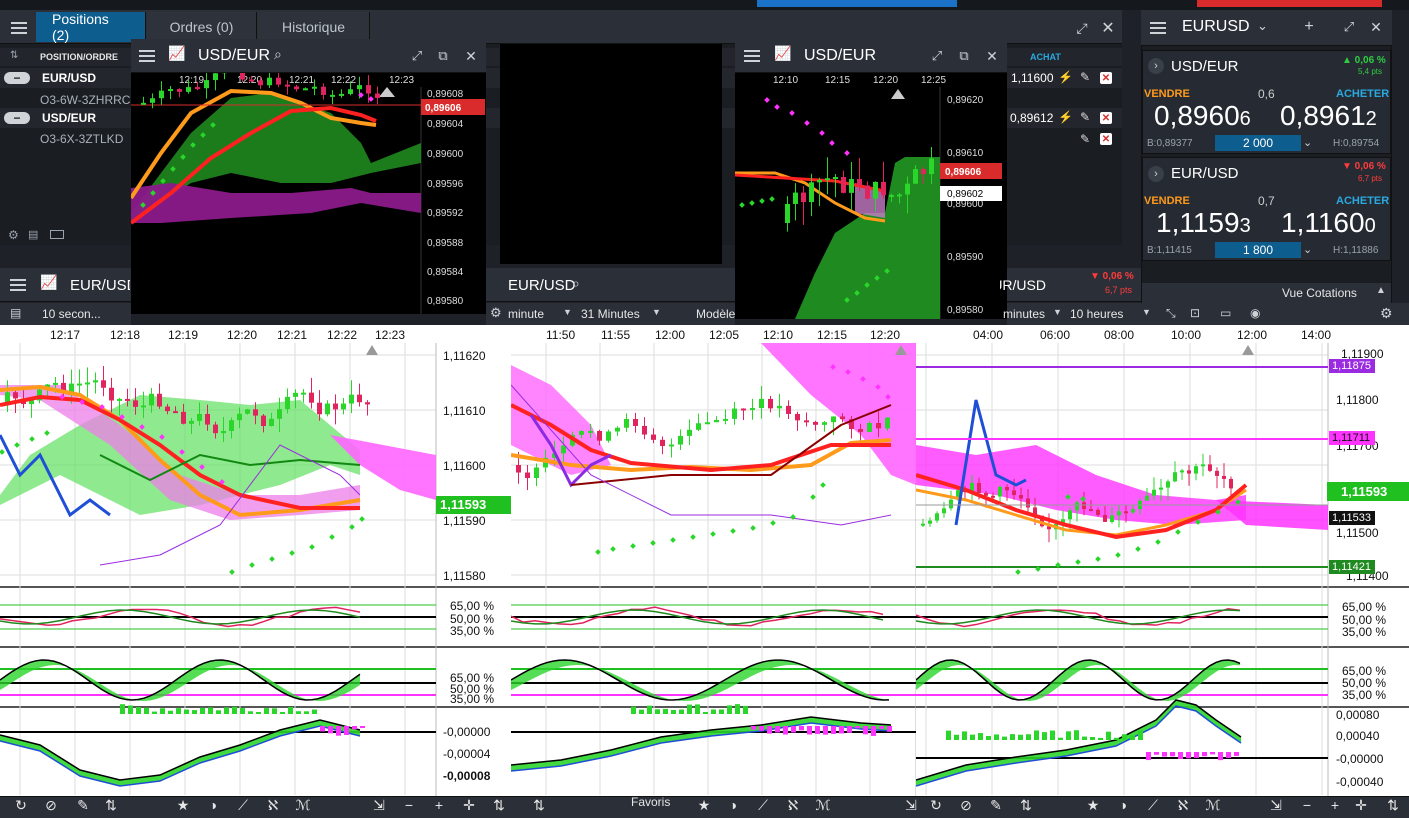 The height and width of the screenshot is (818, 1409). Describe the element at coordinates (1202, 116) in the screenshot. I see `sell-price: 0,89606` at that location.